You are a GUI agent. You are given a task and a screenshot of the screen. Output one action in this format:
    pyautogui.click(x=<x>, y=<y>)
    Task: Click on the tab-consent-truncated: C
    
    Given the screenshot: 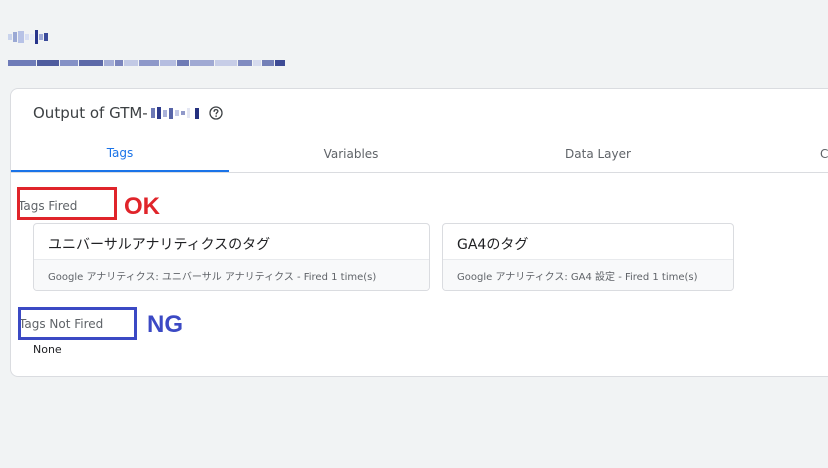 What is the action you would take?
    pyautogui.click(x=814, y=153)
    